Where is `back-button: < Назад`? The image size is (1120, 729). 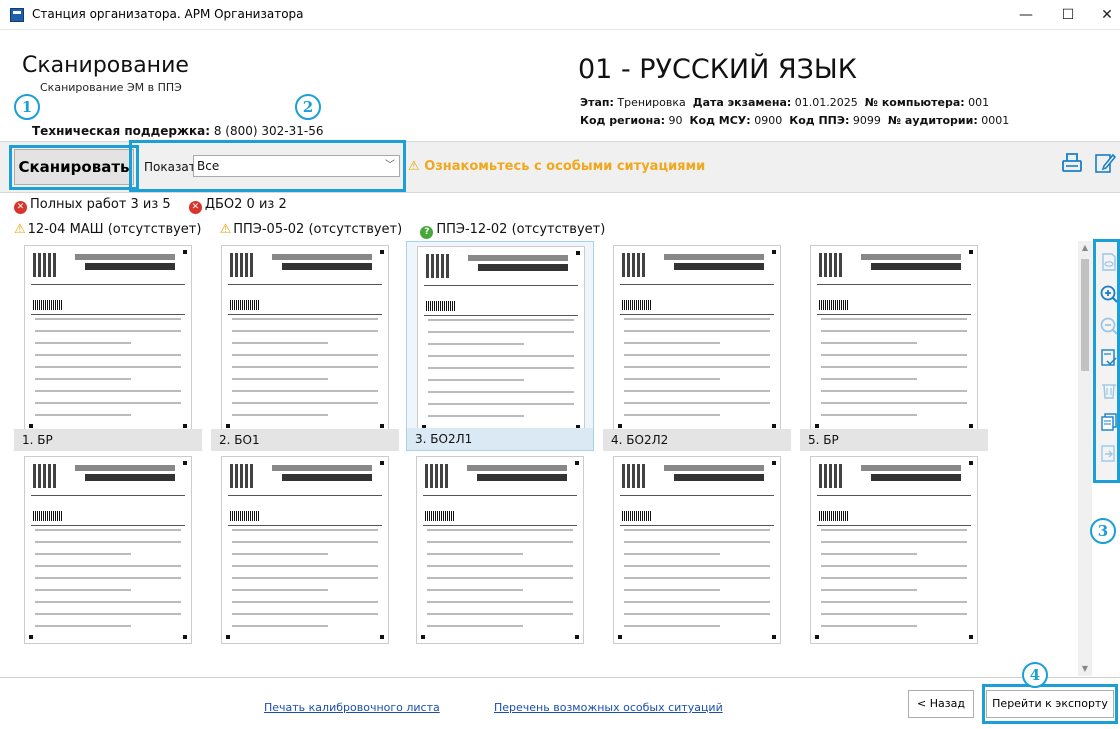 back-button: < Назад is located at coordinates (941, 704).